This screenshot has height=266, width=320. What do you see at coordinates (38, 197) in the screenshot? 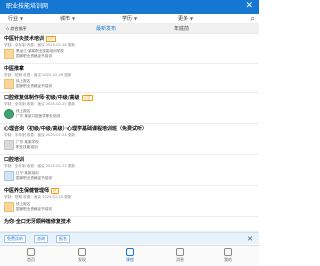
I see `listing-meta: 学制：短期 收费：面议 2025-02-20 更新` at bounding box center [38, 197].